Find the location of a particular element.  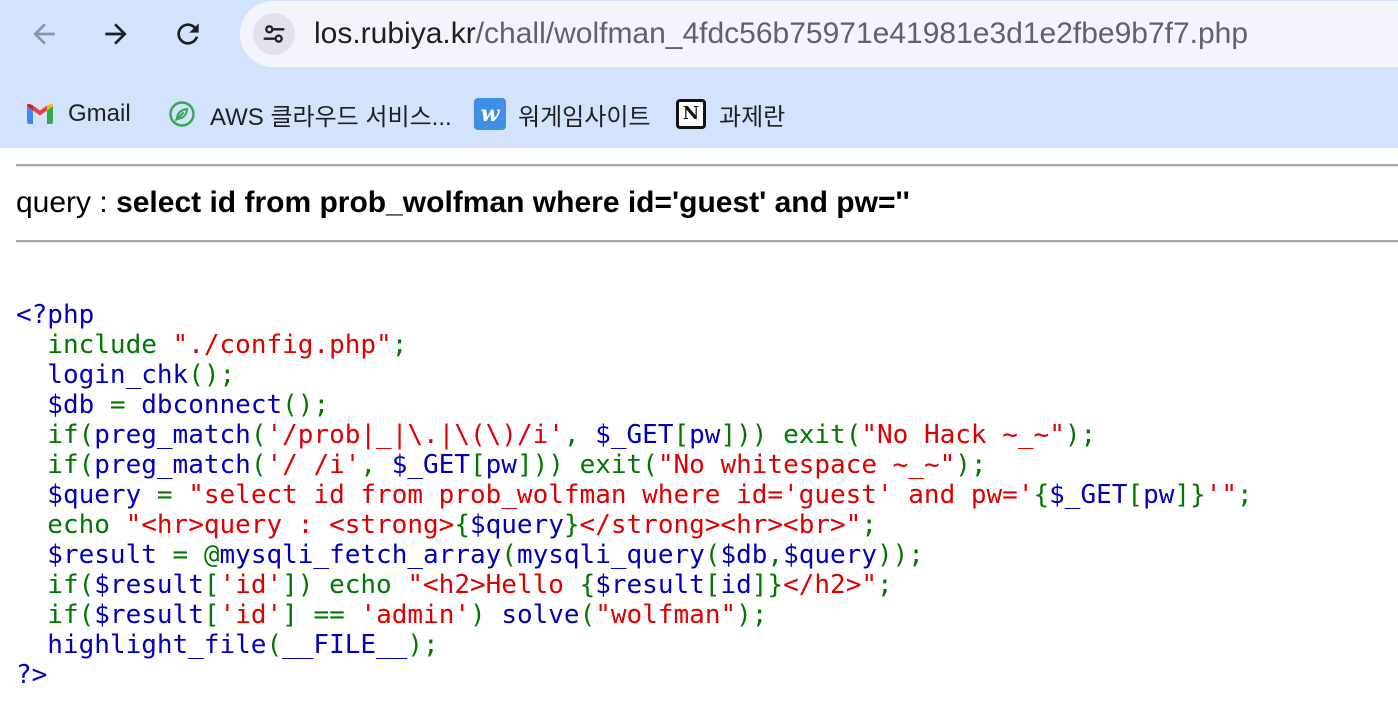

code-token: 'admin' is located at coordinates (415, 615).